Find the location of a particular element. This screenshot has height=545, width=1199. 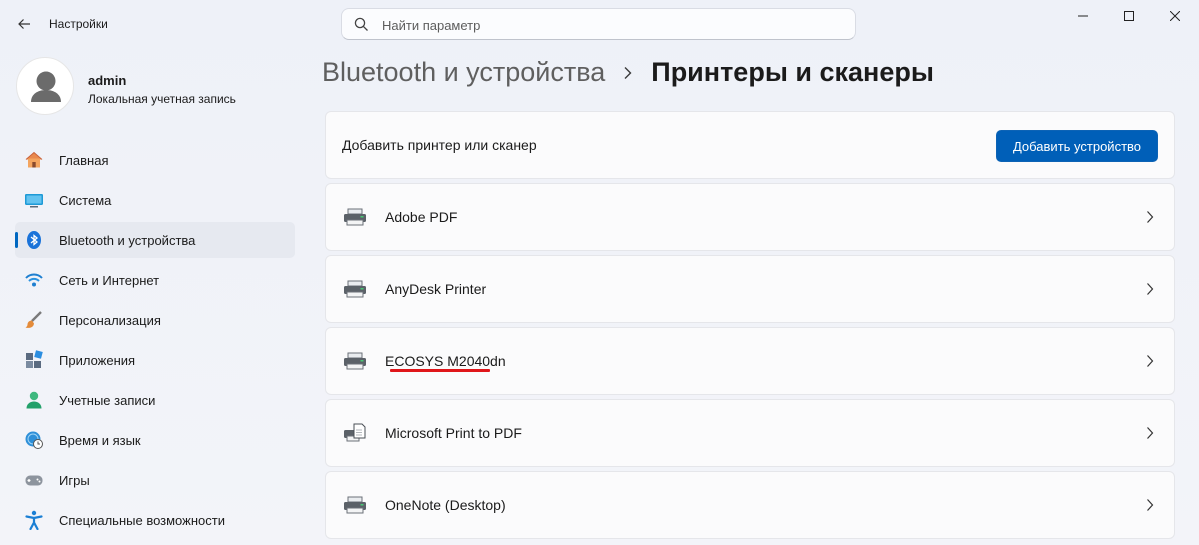

sidebar-item-label: Время и язык is located at coordinates (100, 440).